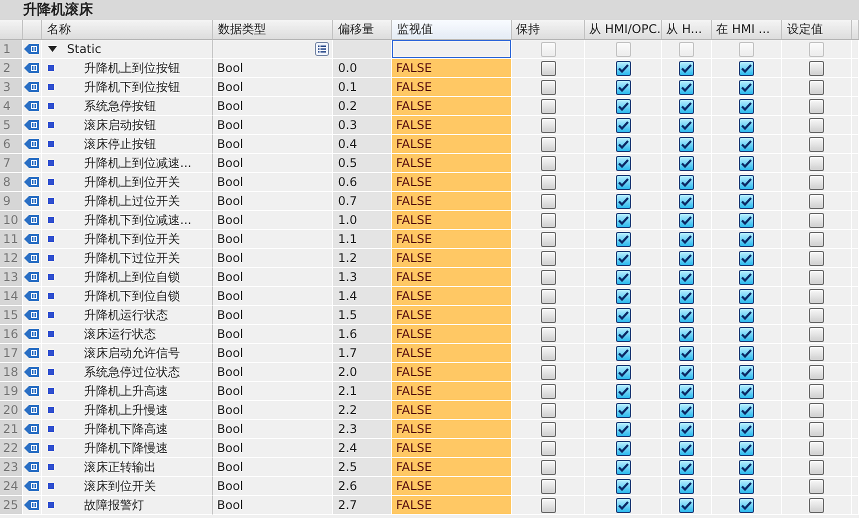  Describe the element at coordinates (52, 49) in the screenshot. I see `expand-icon` at that location.